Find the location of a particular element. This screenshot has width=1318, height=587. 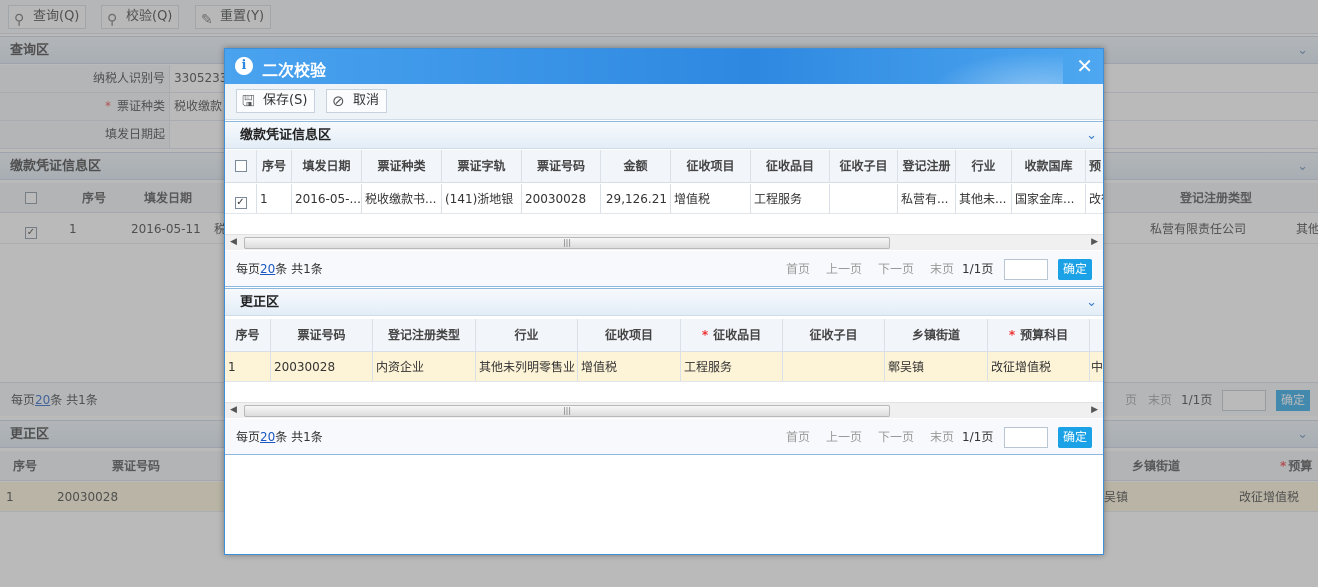

save-button: 🖫 保存(S) is located at coordinates (276, 101).